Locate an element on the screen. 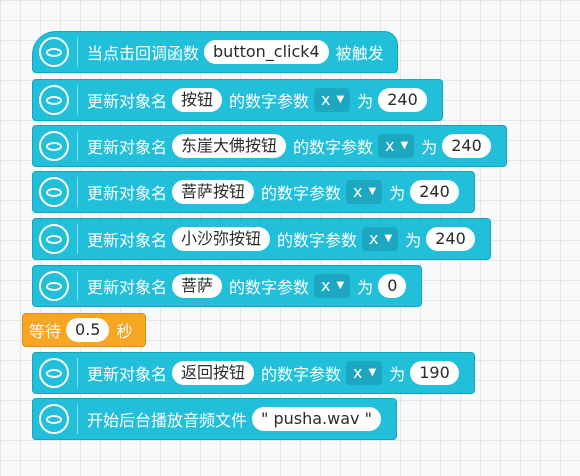  block-label: 被触发 is located at coordinates (359, 53).